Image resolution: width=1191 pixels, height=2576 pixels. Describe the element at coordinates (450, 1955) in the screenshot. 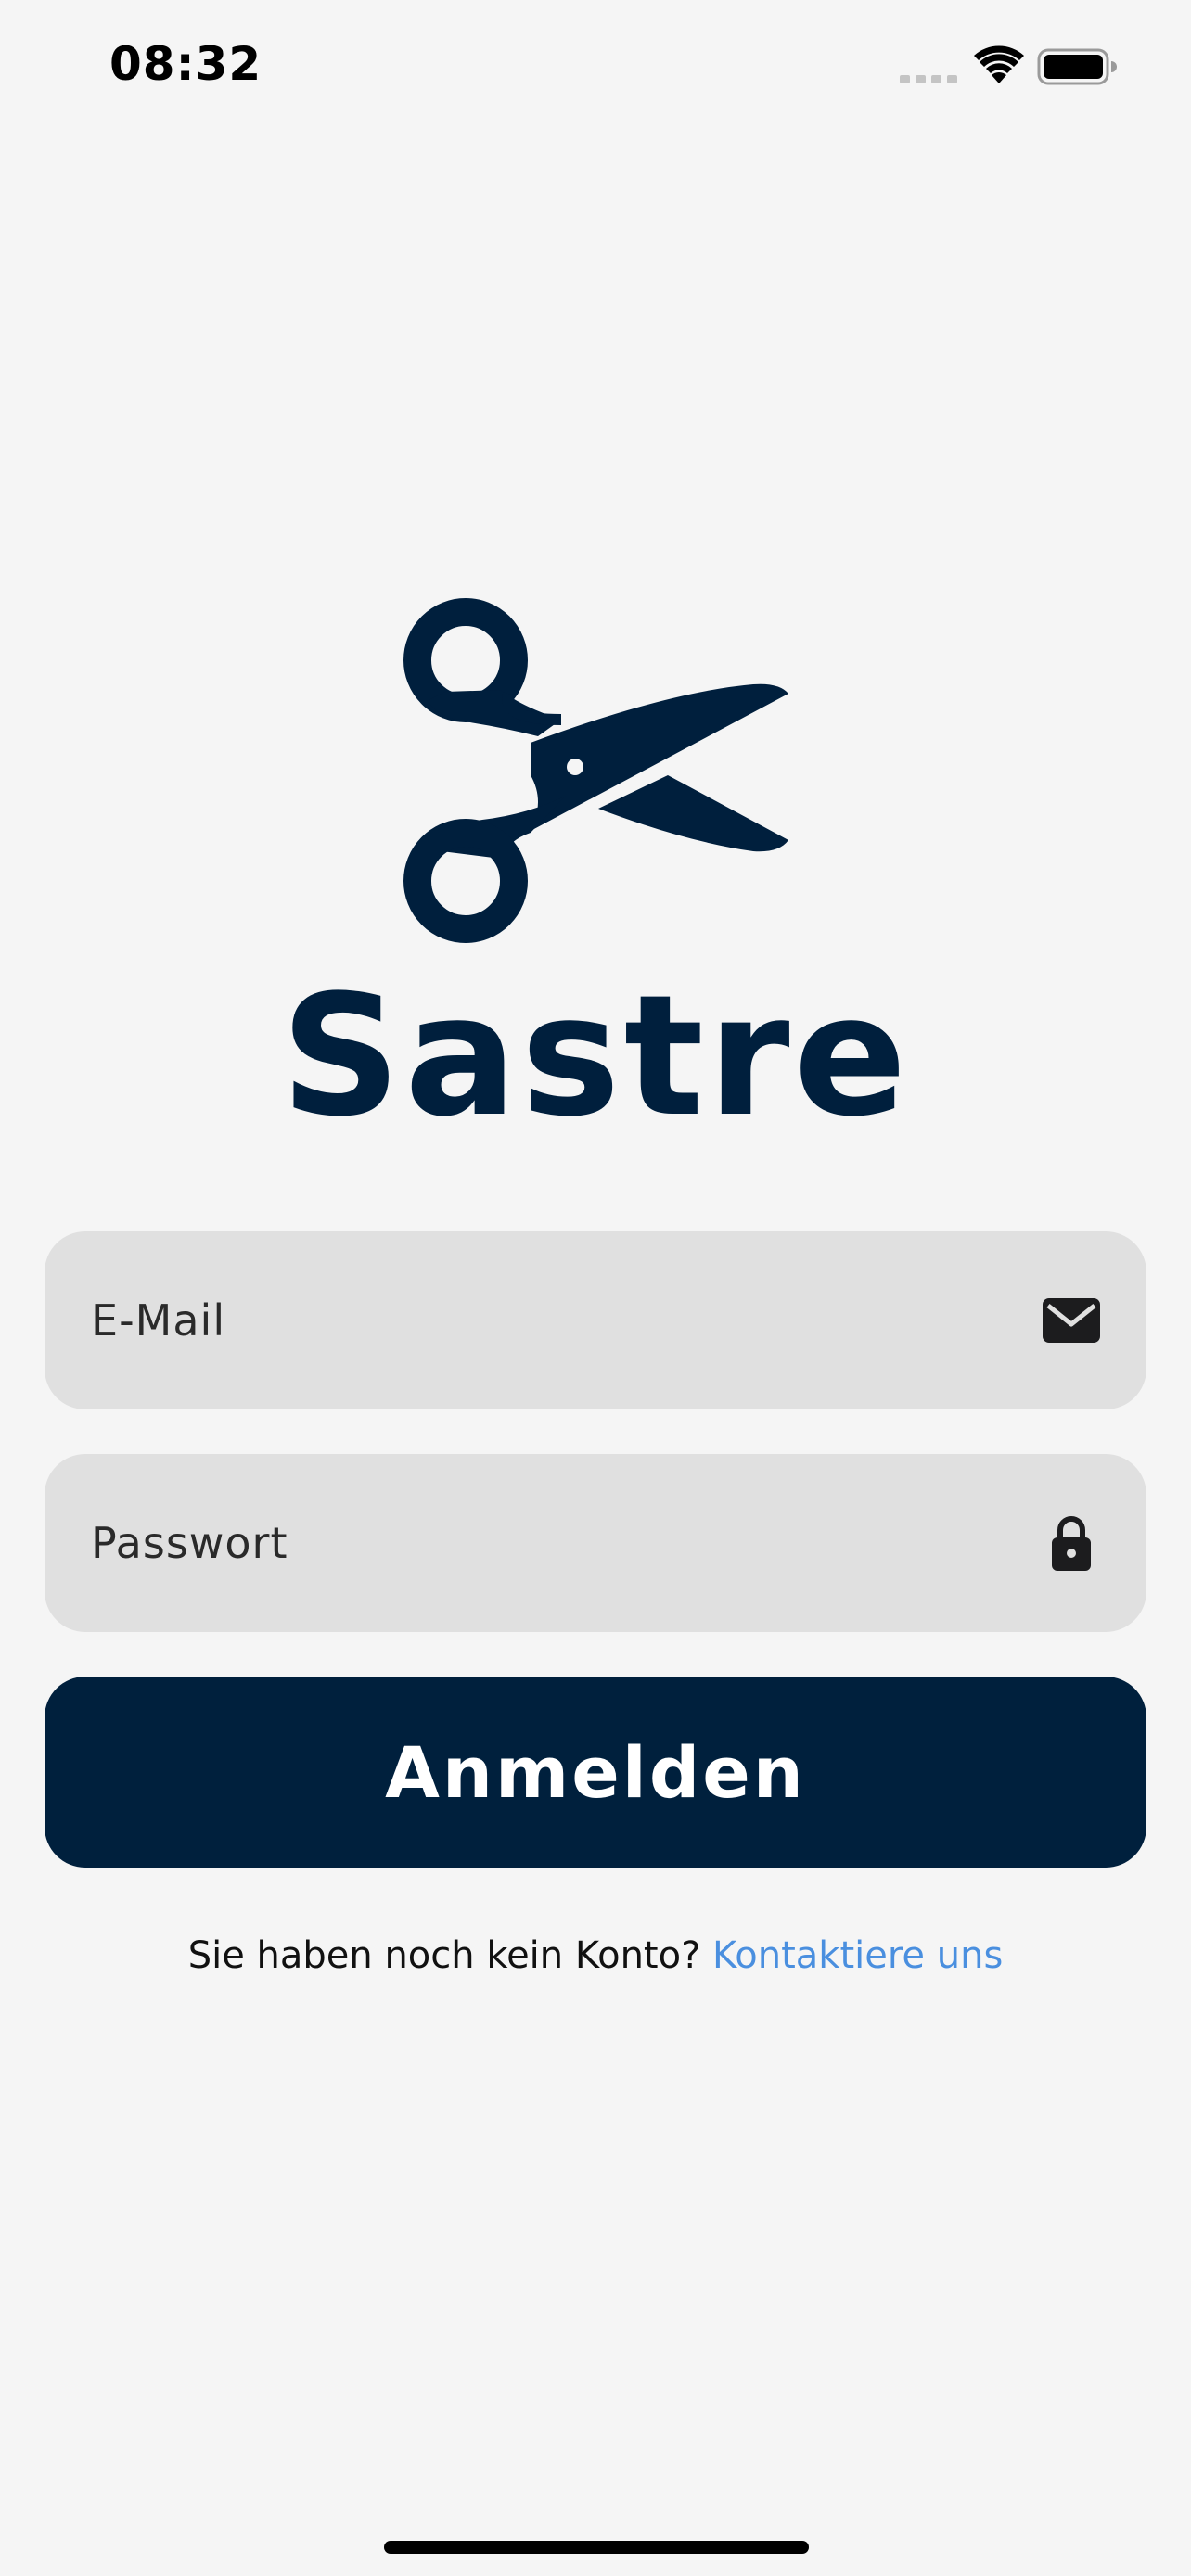

I see `signup-prompt: Sie haben noch kein Konto?` at that location.